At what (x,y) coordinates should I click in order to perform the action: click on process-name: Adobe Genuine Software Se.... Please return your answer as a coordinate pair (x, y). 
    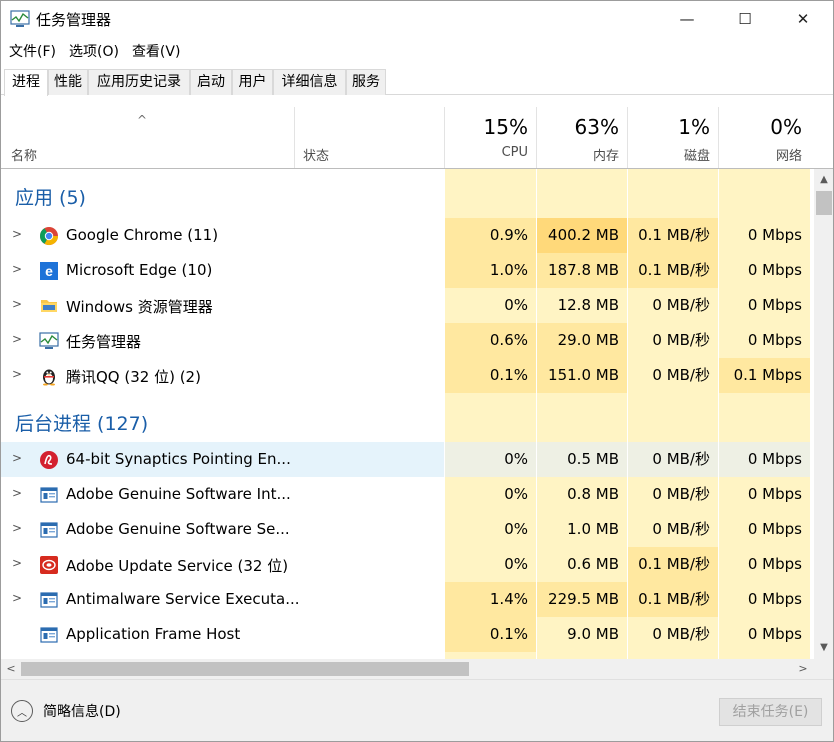
    Looking at the image, I should click on (178, 529).